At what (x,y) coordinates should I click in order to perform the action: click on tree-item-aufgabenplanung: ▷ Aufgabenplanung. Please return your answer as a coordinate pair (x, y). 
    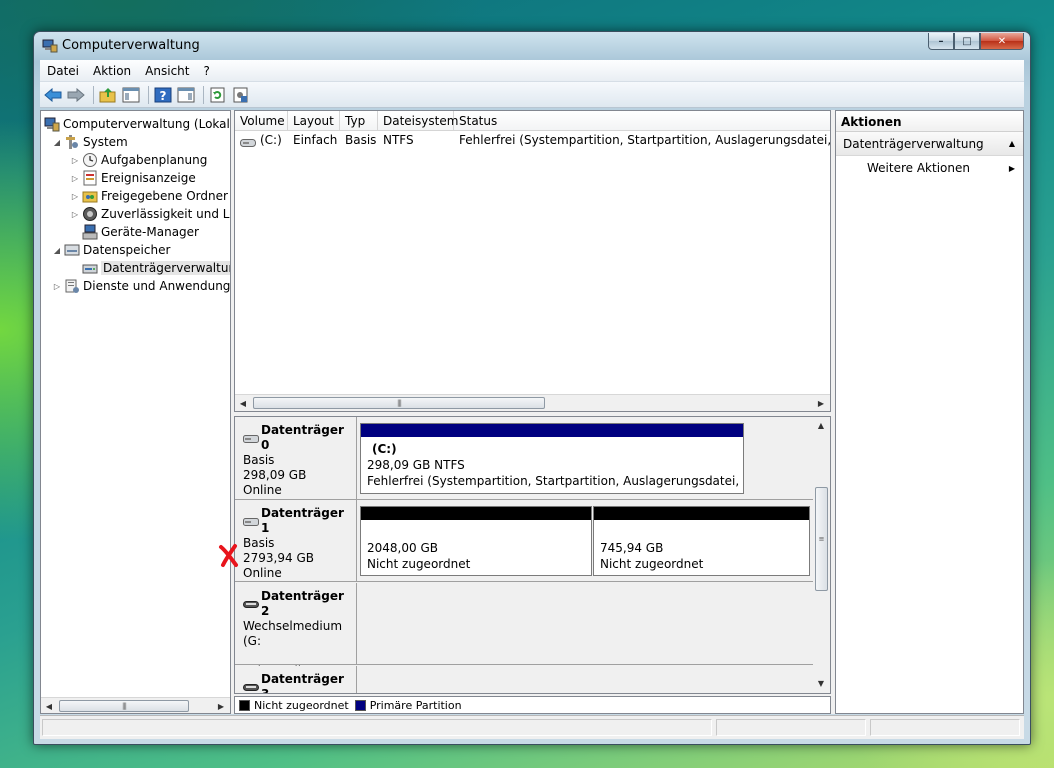
    Looking at the image, I should click on (138, 160).